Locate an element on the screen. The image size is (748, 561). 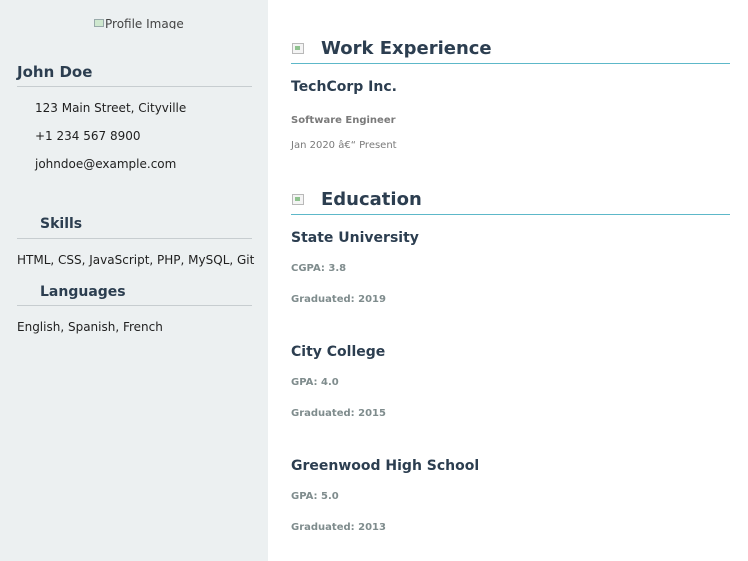
education-heading: Education is located at coordinates (371, 199).